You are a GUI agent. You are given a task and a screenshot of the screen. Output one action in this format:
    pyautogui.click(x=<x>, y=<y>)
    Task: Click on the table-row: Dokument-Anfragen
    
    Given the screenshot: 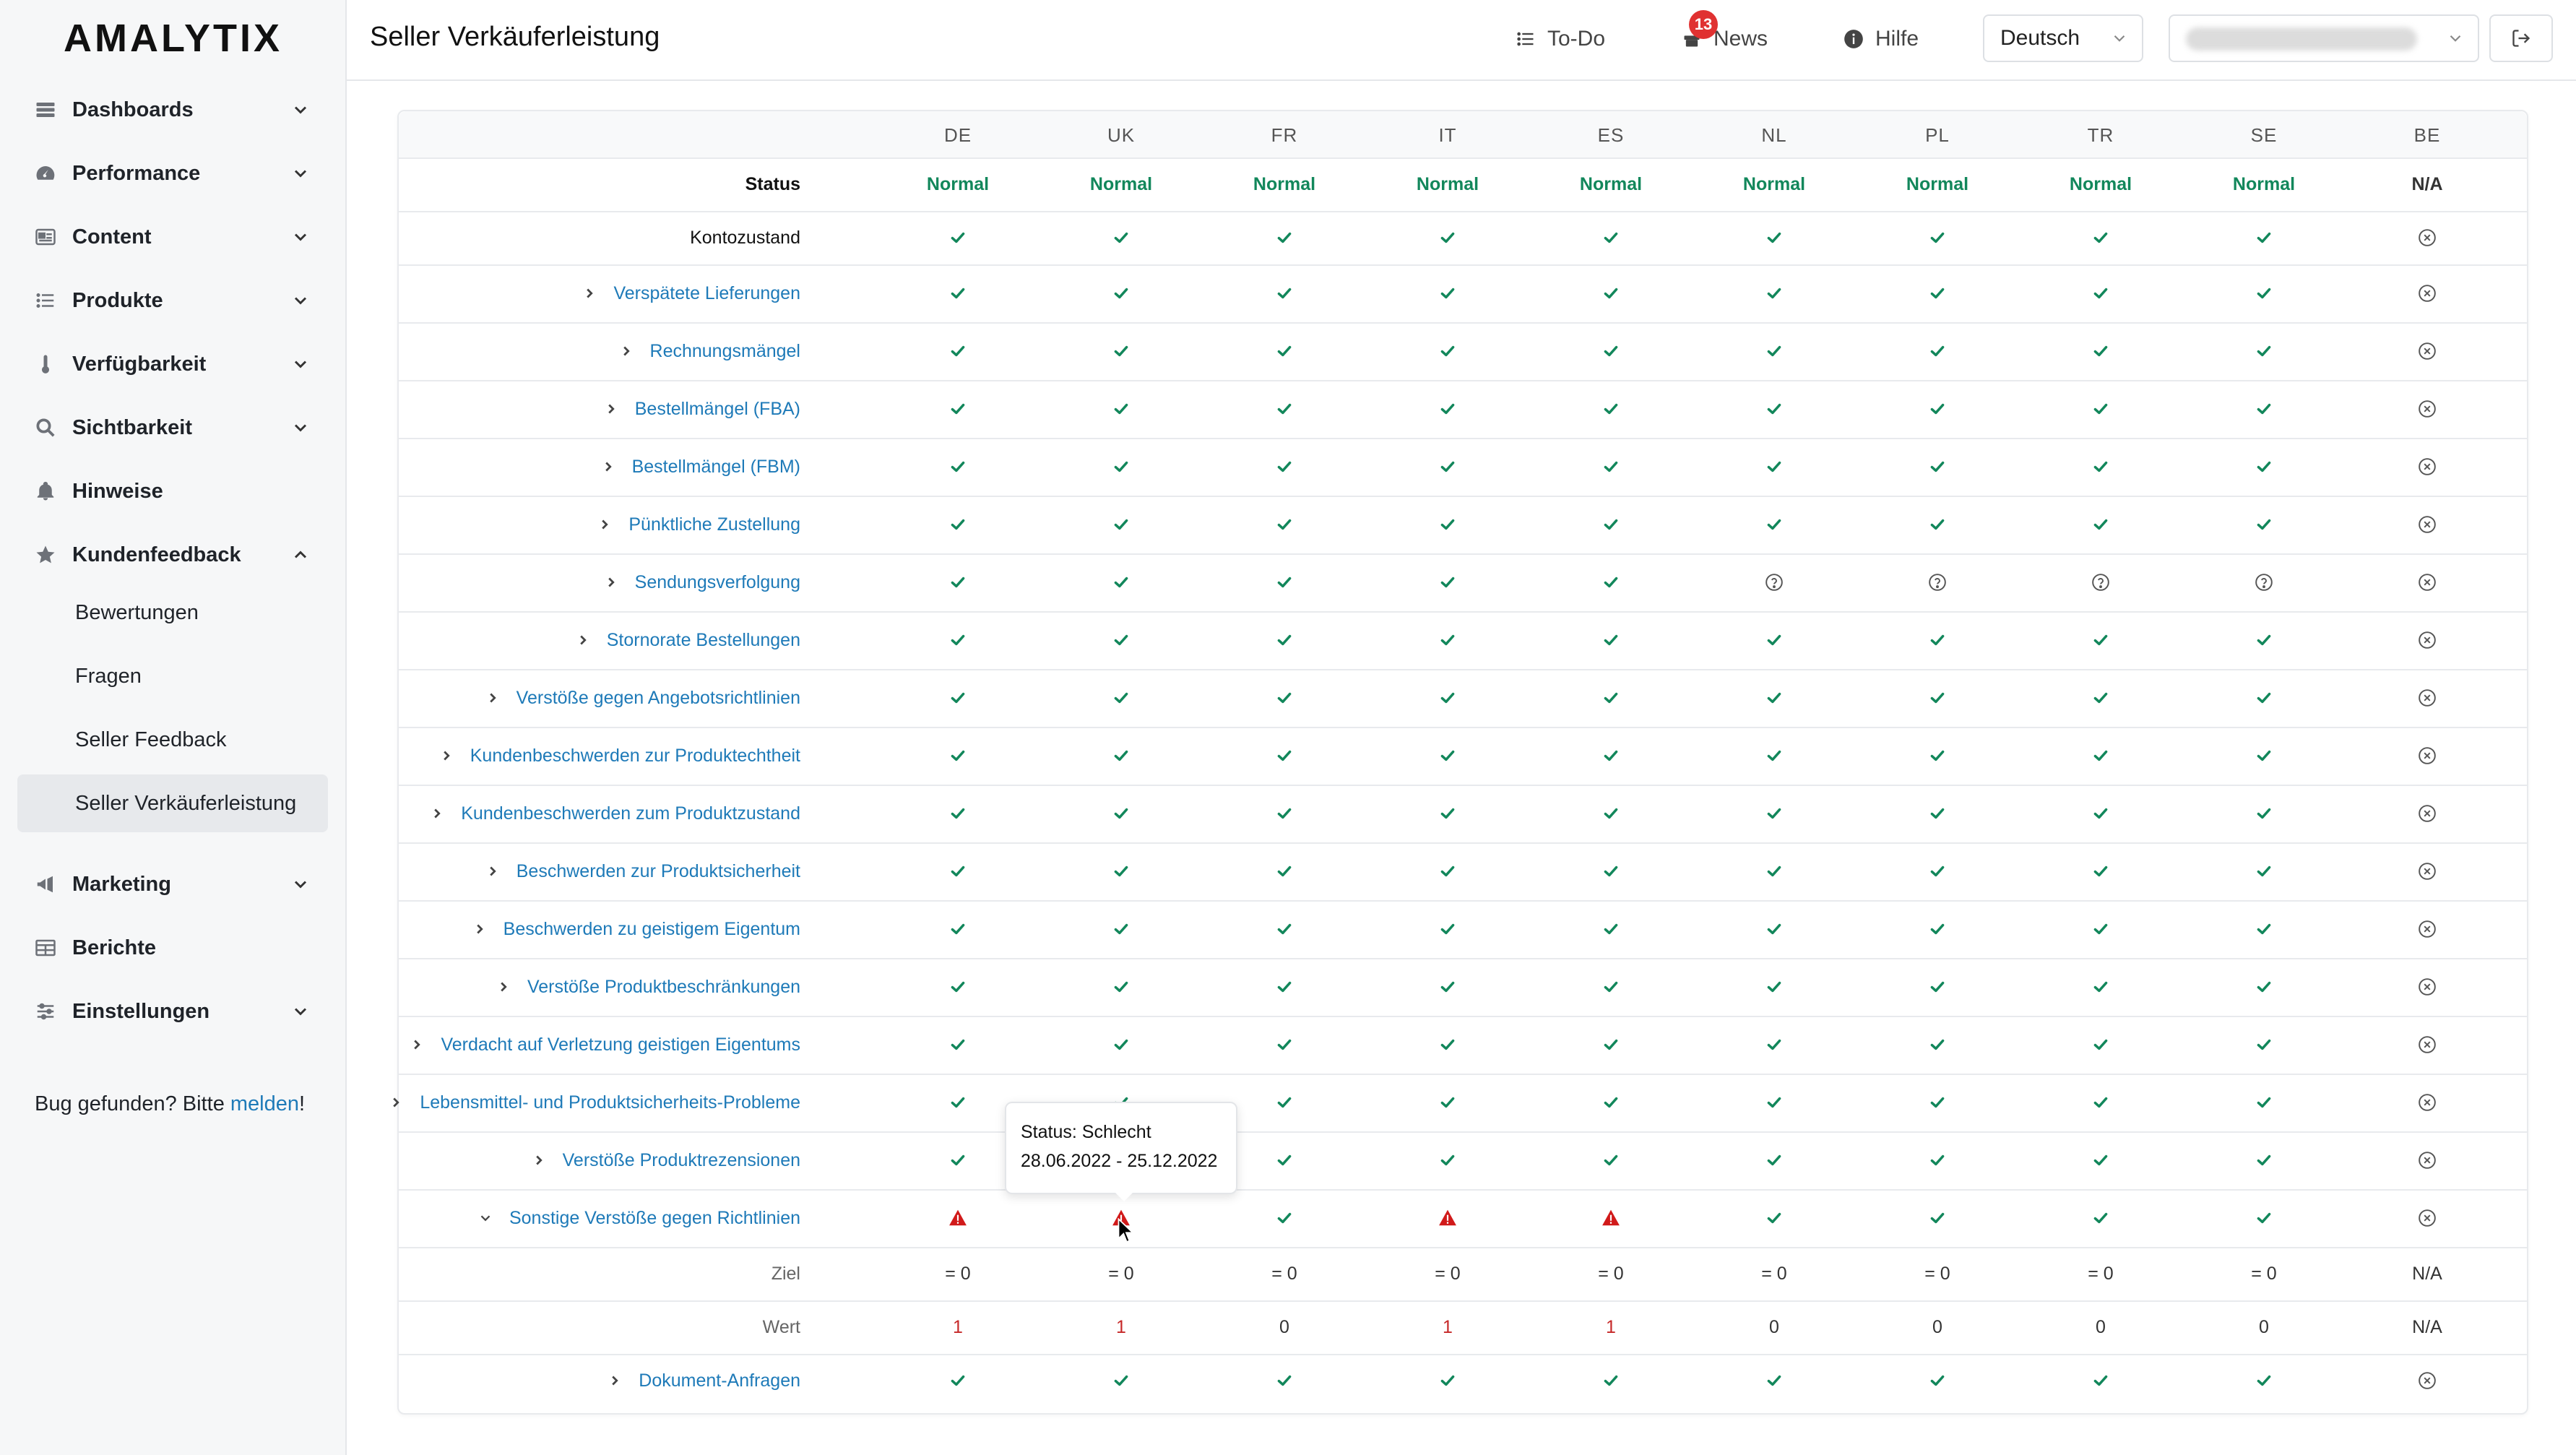 What is the action you would take?
    pyautogui.click(x=1463, y=1380)
    